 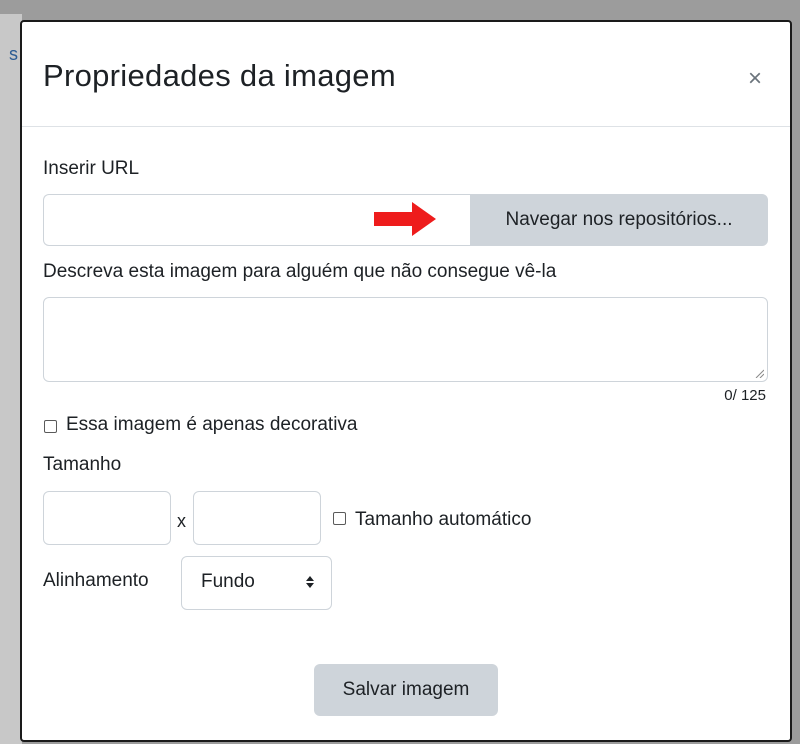 I want to click on auto-size-checkbox, so click(x=339, y=518).